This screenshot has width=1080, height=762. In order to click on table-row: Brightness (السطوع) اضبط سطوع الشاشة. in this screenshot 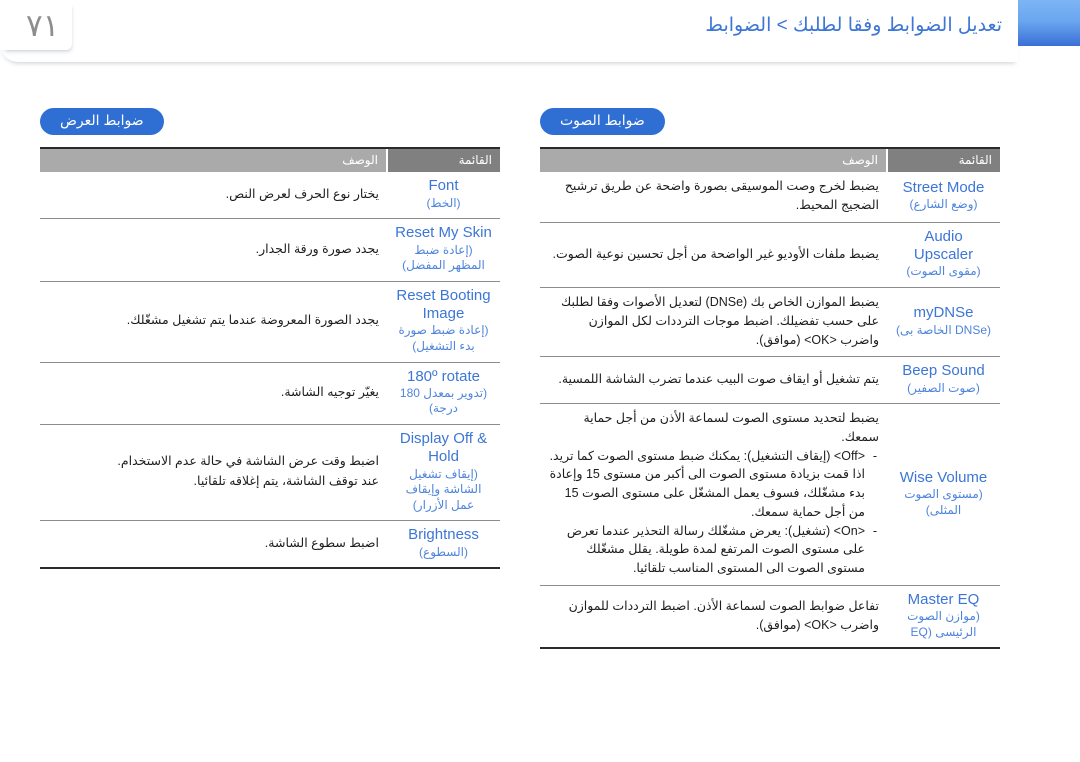, I will do `click(270, 545)`.